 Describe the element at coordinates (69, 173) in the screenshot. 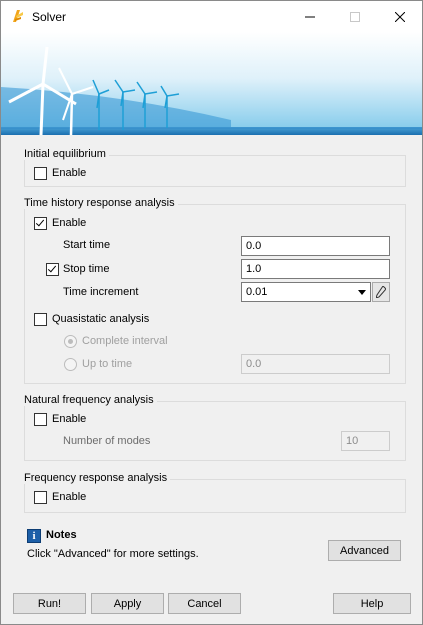

I see `initial-equilibrium-enable-label: Enable` at that location.